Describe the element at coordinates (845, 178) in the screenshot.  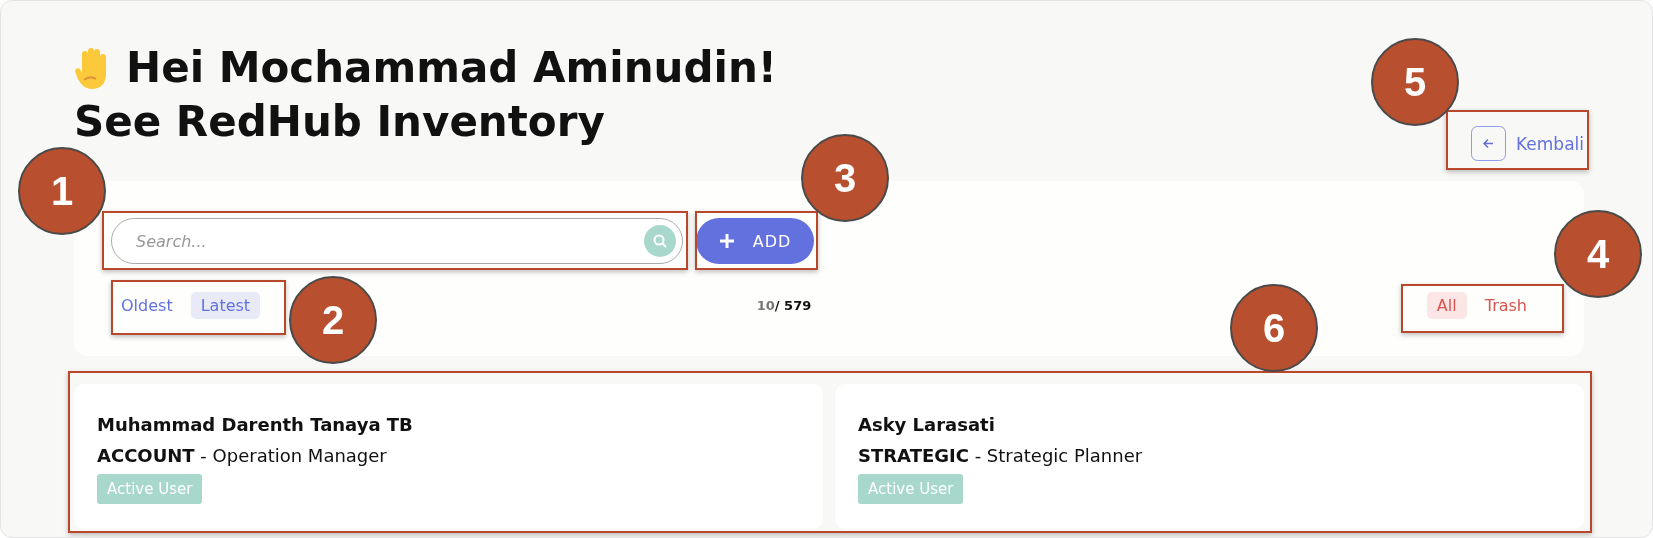
I see `callout-number: 3` at that location.